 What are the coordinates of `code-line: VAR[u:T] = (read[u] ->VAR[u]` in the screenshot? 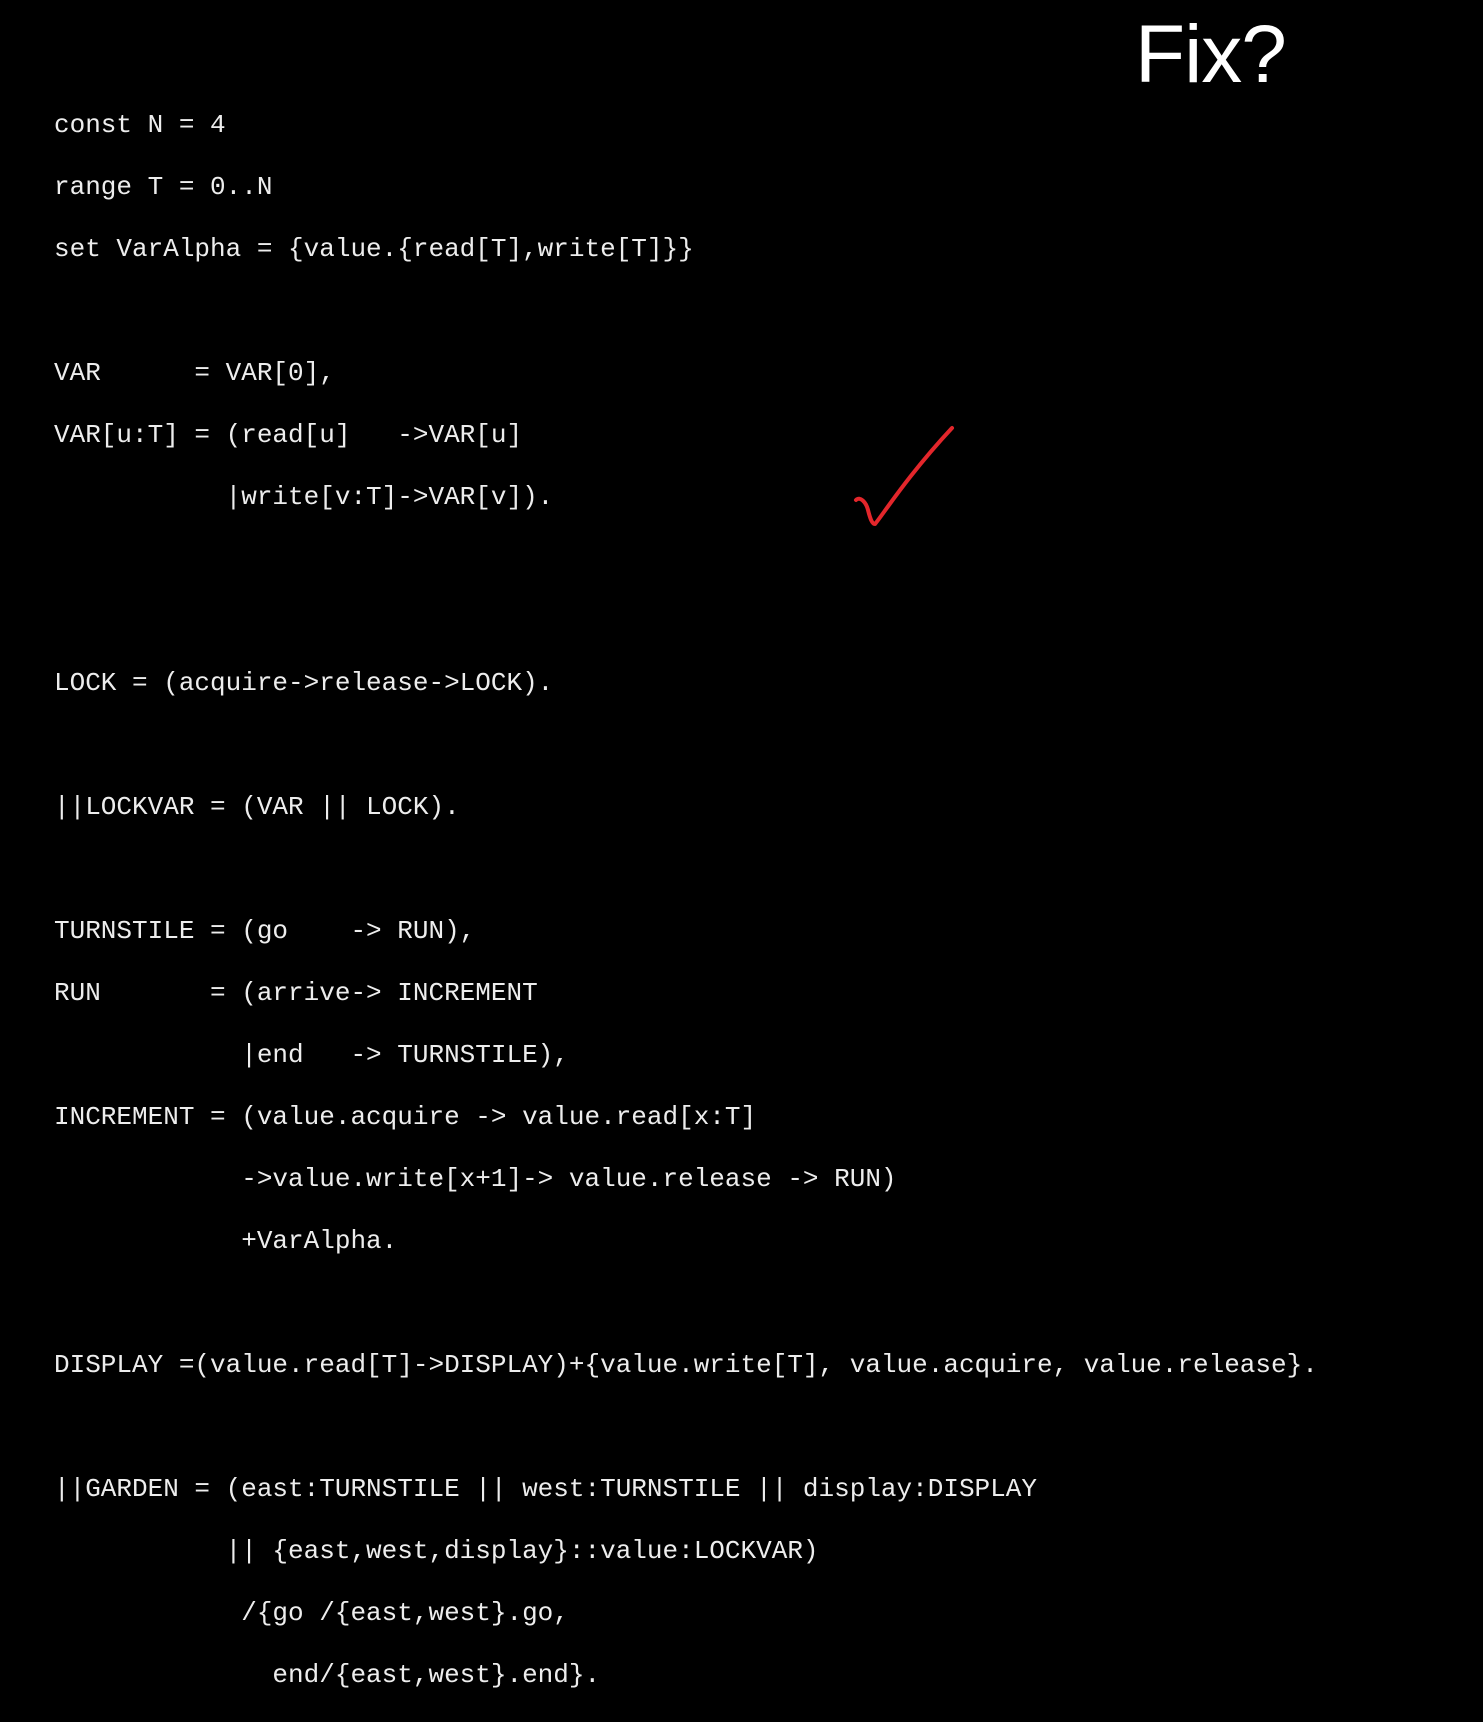 It's located at (288, 435).